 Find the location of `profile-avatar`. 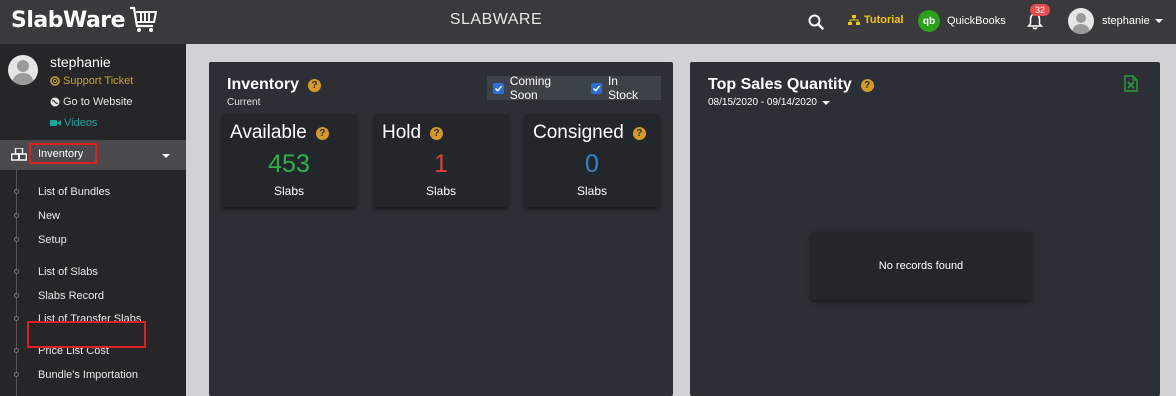

profile-avatar is located at coordinates (23, 70).